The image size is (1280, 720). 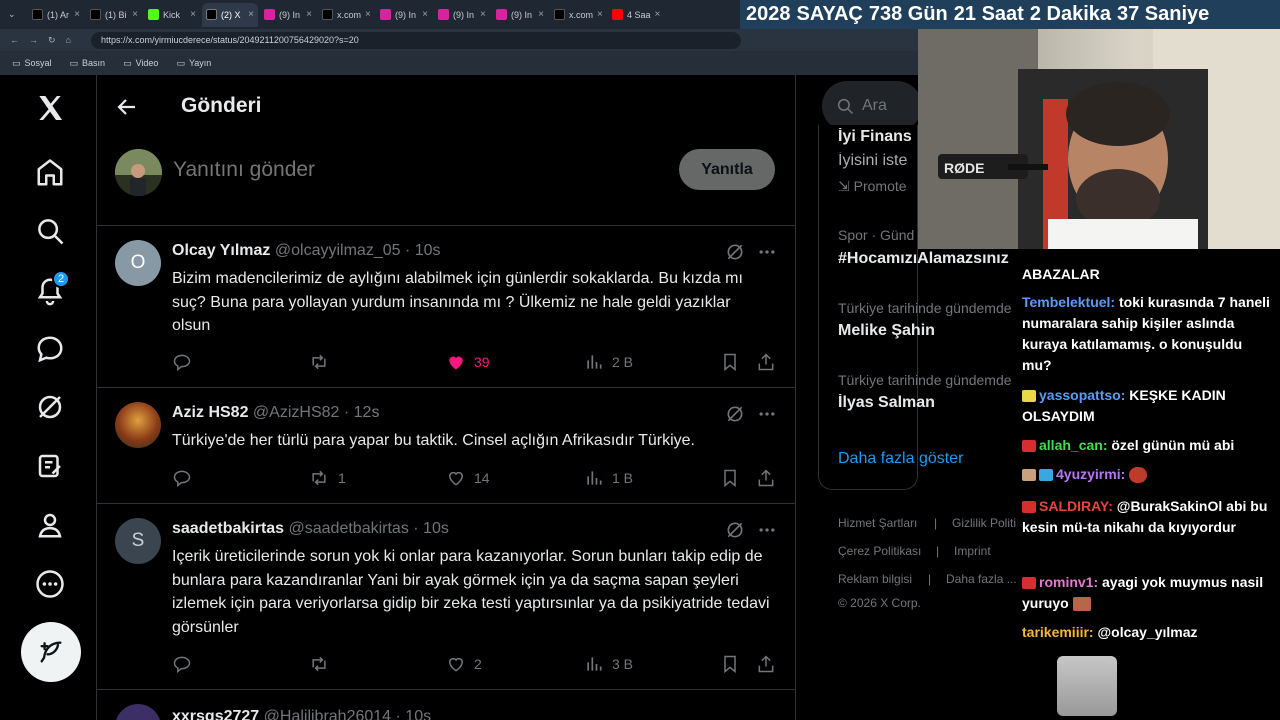 I want to click on display-name: Aziz HS82, so click(x=210, y=412).